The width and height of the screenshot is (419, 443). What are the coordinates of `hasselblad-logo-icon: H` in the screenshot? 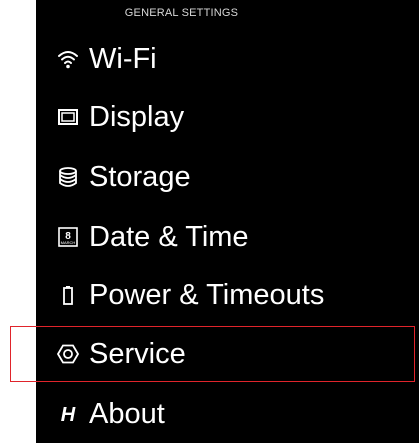 It's located at (68, 414).